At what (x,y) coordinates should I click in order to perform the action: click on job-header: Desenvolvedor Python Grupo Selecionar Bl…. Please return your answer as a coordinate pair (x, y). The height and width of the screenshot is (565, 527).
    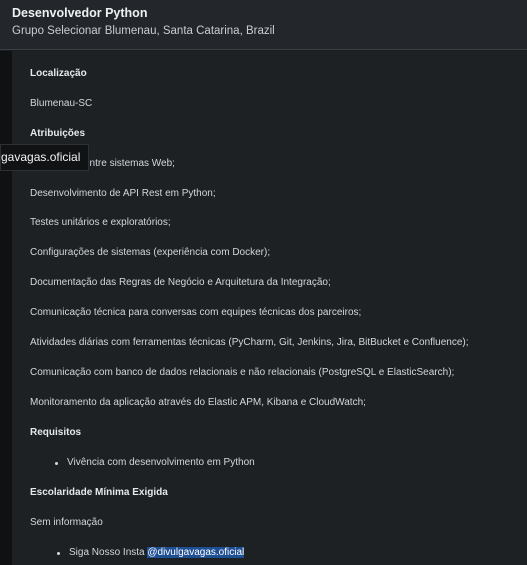
    Looking at the image, I should click on (263, 25).